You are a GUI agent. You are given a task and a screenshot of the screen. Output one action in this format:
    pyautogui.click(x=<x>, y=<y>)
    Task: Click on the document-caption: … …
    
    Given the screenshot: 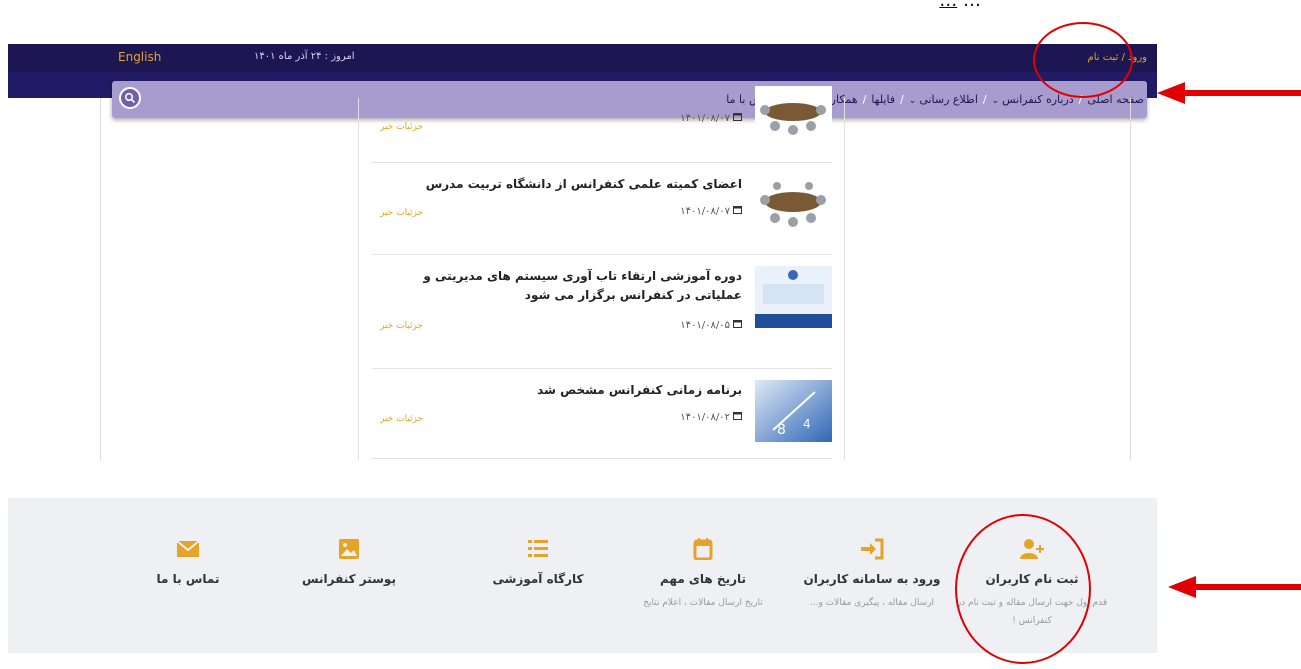 What is the action you would take?
    pyautogui.click(x=650, y=11)
    